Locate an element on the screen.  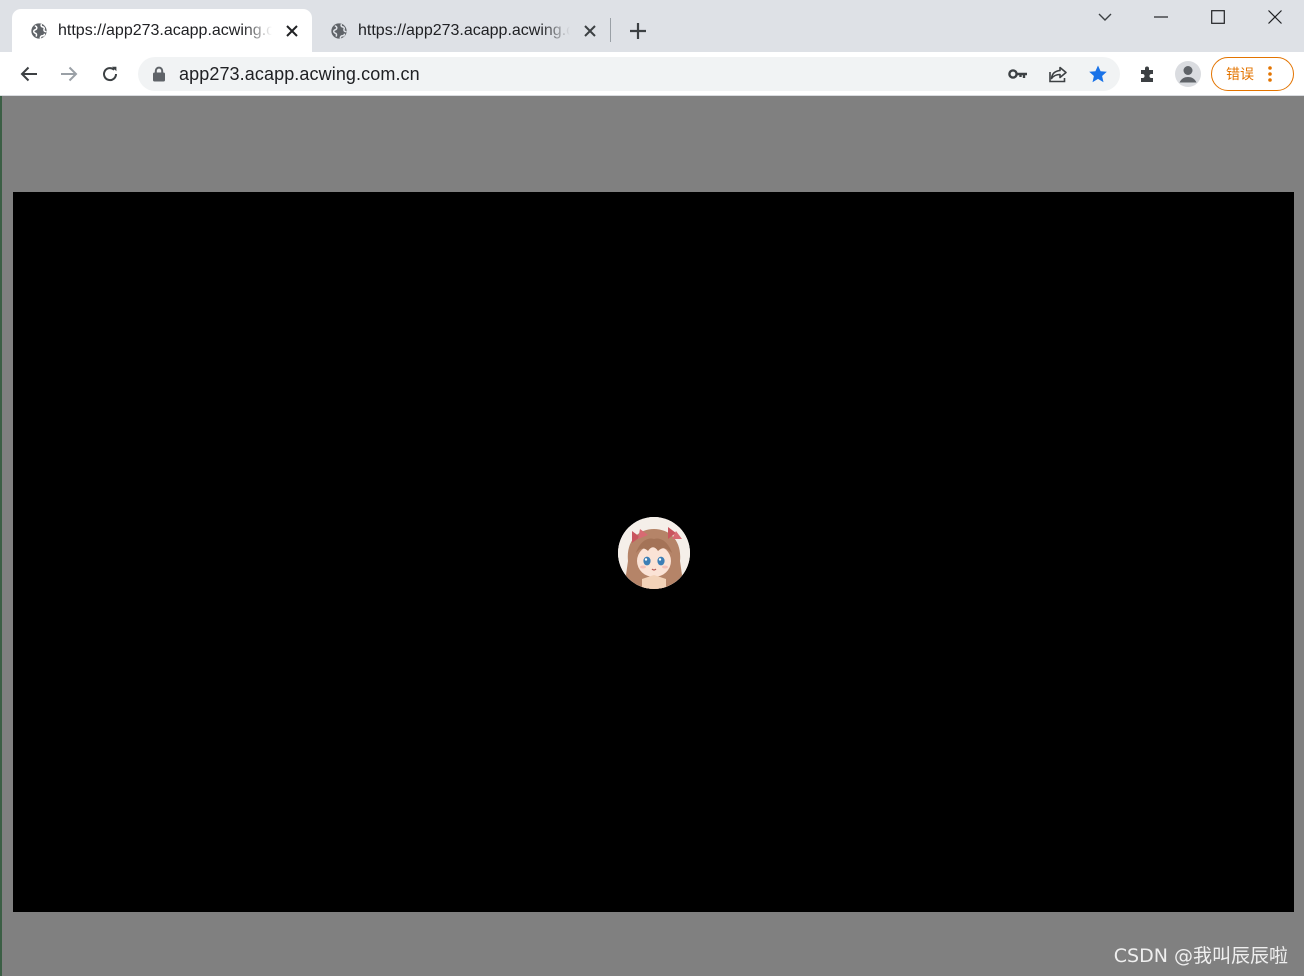
plus-icon is located at coordinates (638, 31).